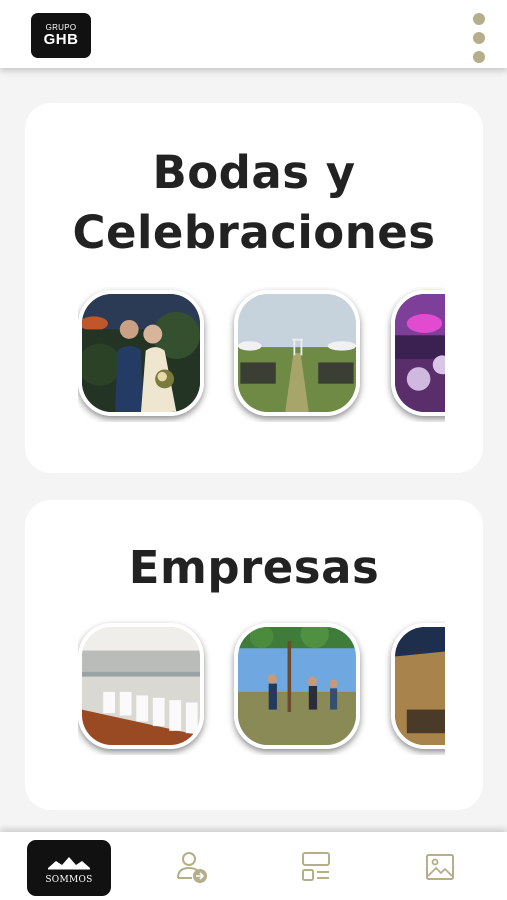  I want to click on kebab-menu-icon, so click(479, 38).